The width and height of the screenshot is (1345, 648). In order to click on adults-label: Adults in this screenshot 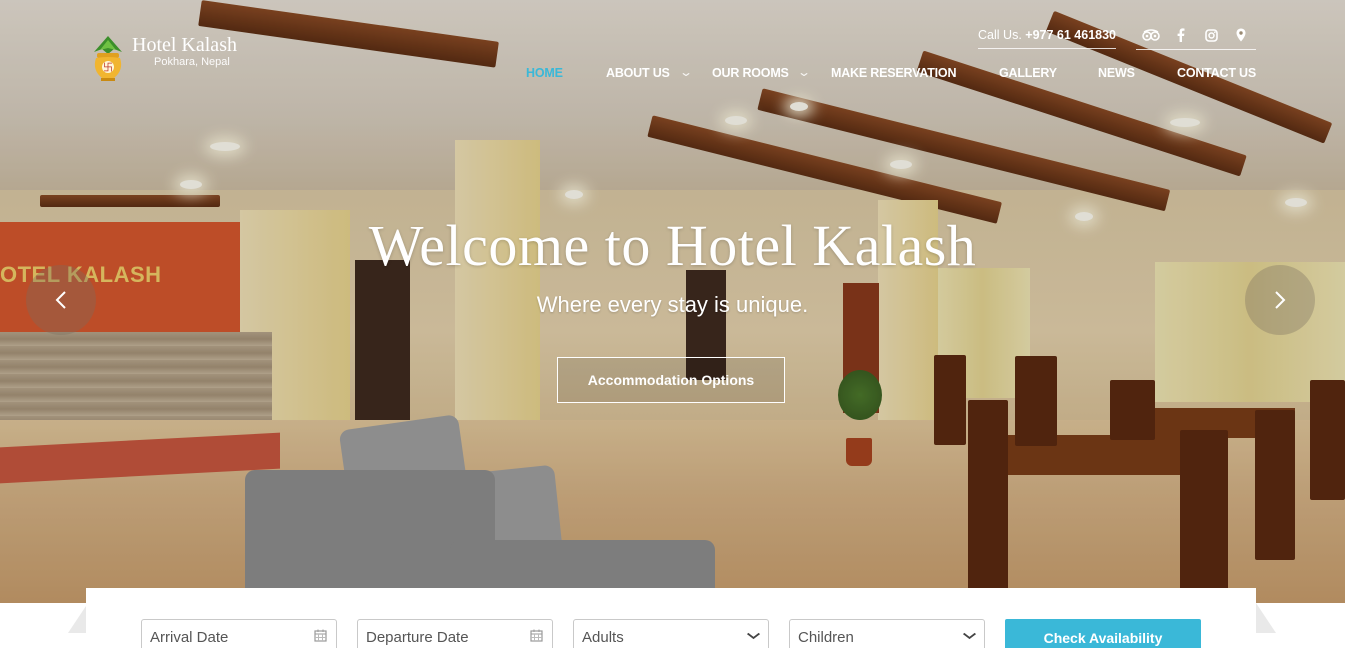, I will do `click(603, 637)`.